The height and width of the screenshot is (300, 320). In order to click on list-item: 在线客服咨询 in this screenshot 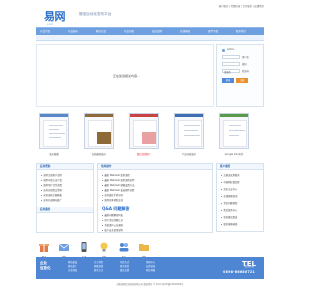, I will do `click(229, 196)`.